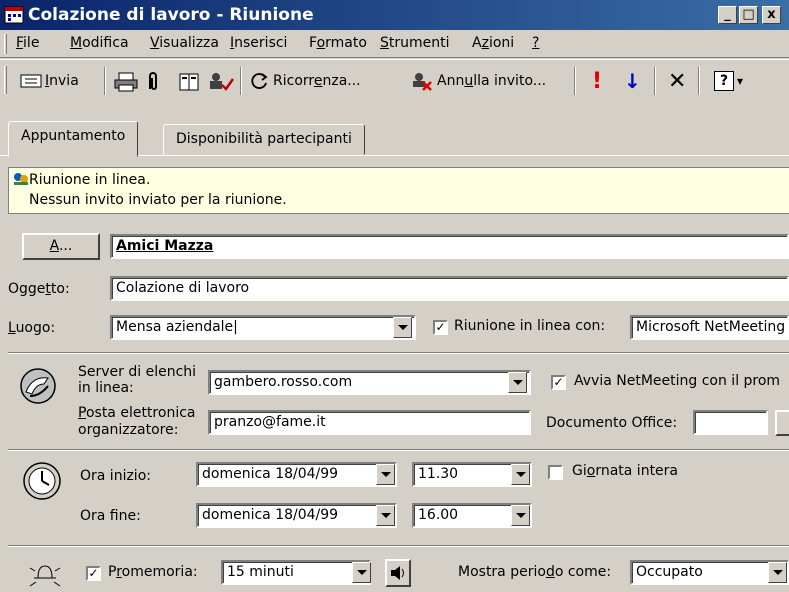 The width and height of the screenshot is (789, 592). What do you see at coordinates (73, 139) in the screenshot?
I see `tab-appointment: Appuntamento` at bounding box center [73, 139].